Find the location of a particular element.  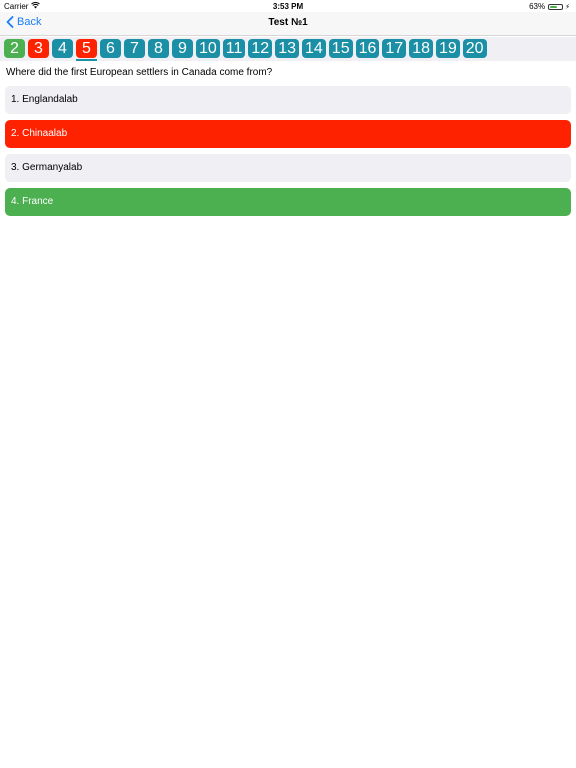

tab-question-3: 5 is located at coordinates (86, 50).